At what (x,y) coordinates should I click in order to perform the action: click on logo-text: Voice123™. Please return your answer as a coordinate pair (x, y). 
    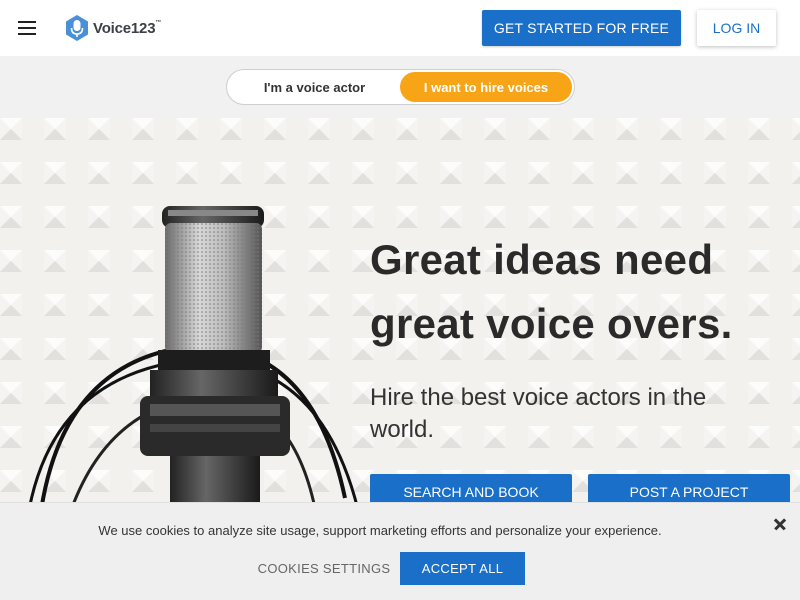
    Looking at the image, I should click on (127, 28).